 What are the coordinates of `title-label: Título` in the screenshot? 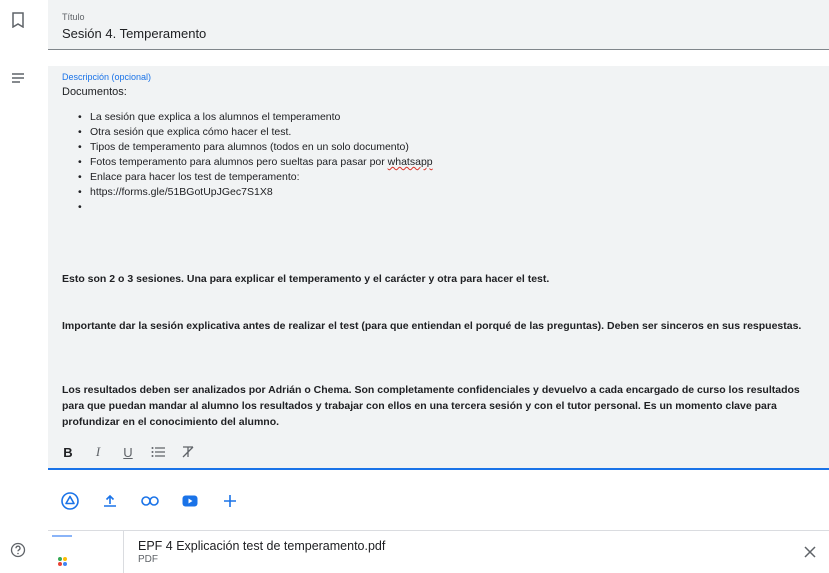 It's located at (73, 17).